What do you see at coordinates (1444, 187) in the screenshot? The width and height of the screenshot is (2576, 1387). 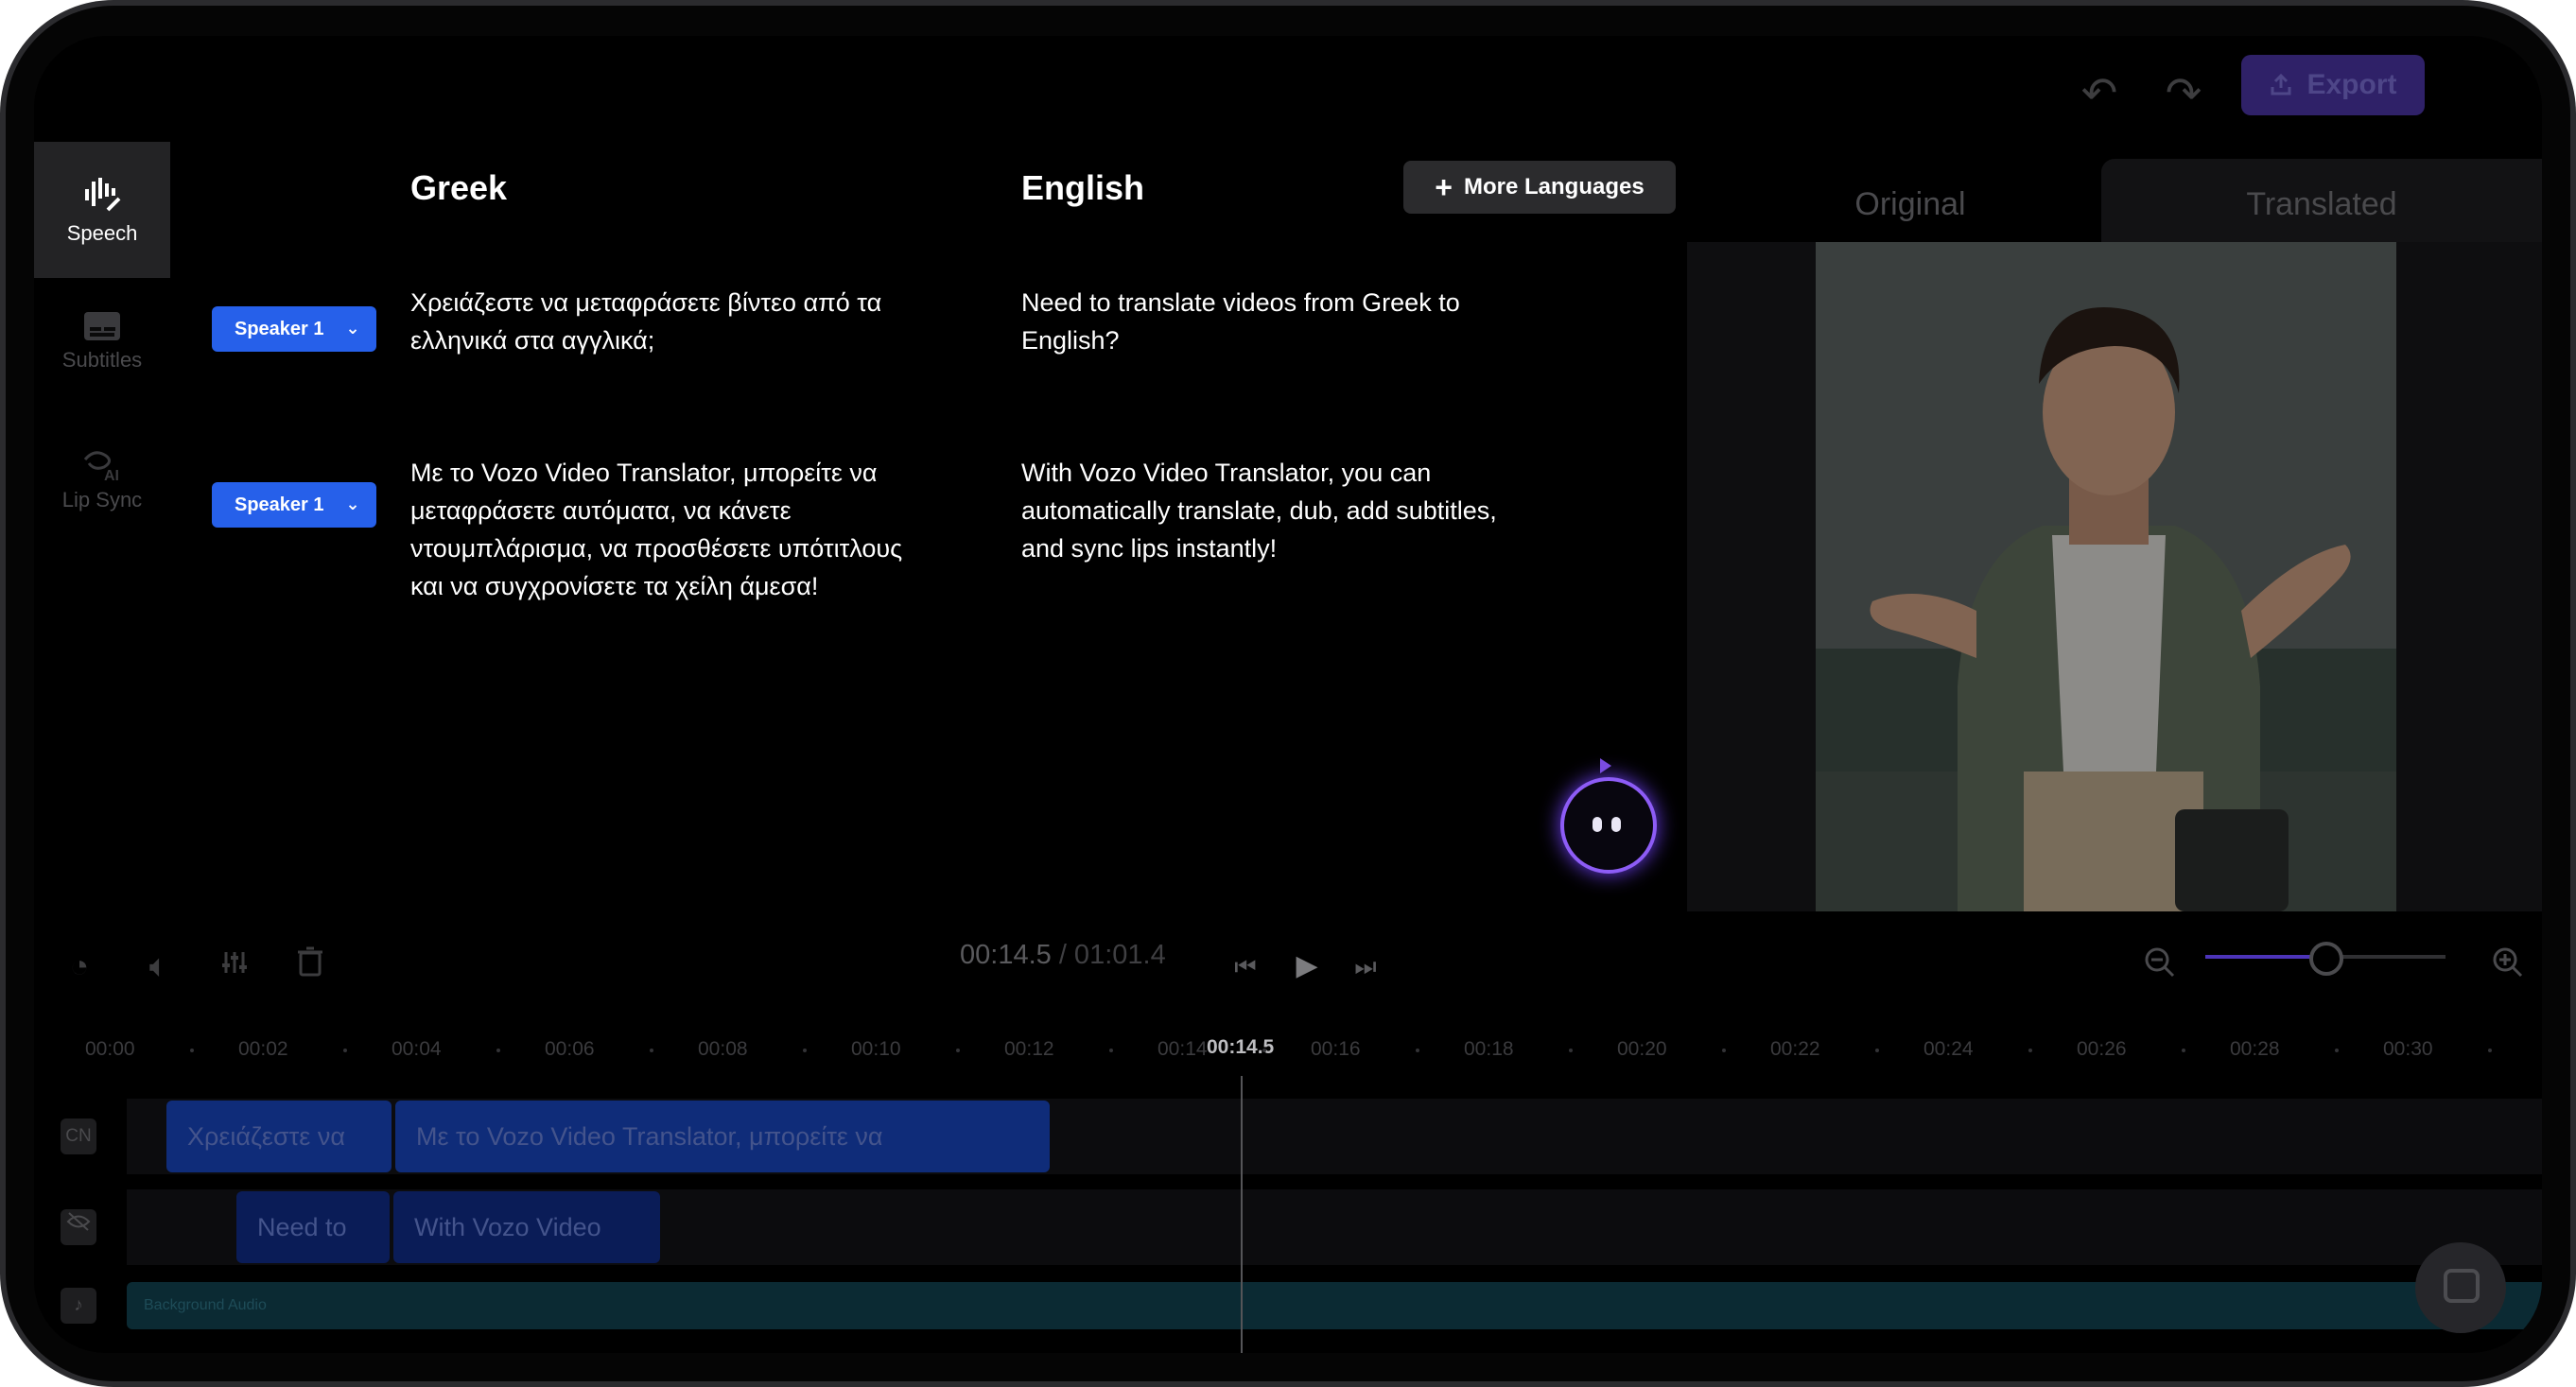 I see `plus-icon: +` at bounding box center [1444, 187].